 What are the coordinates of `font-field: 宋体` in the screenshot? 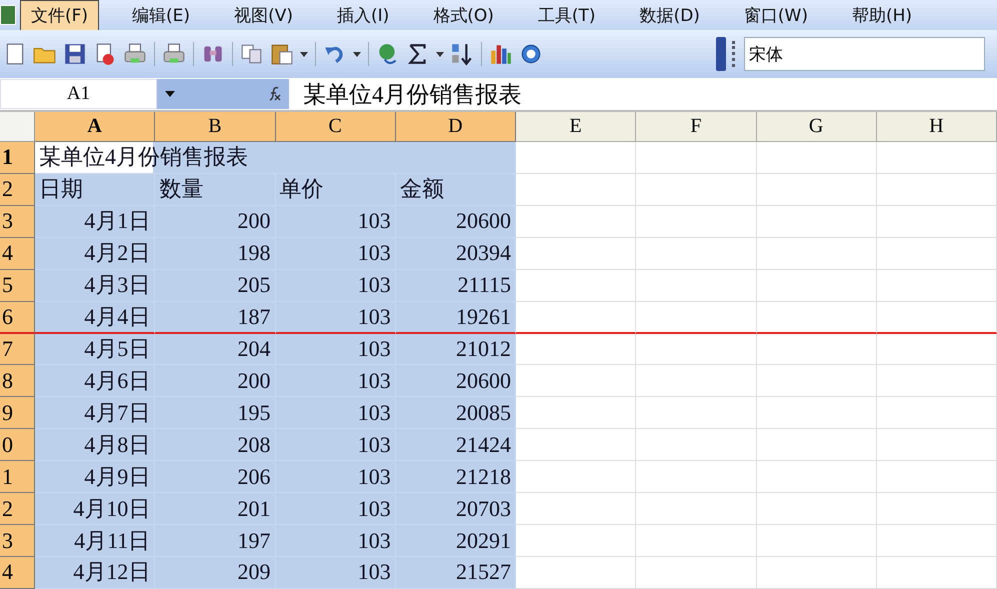 It's located at (864, 54).